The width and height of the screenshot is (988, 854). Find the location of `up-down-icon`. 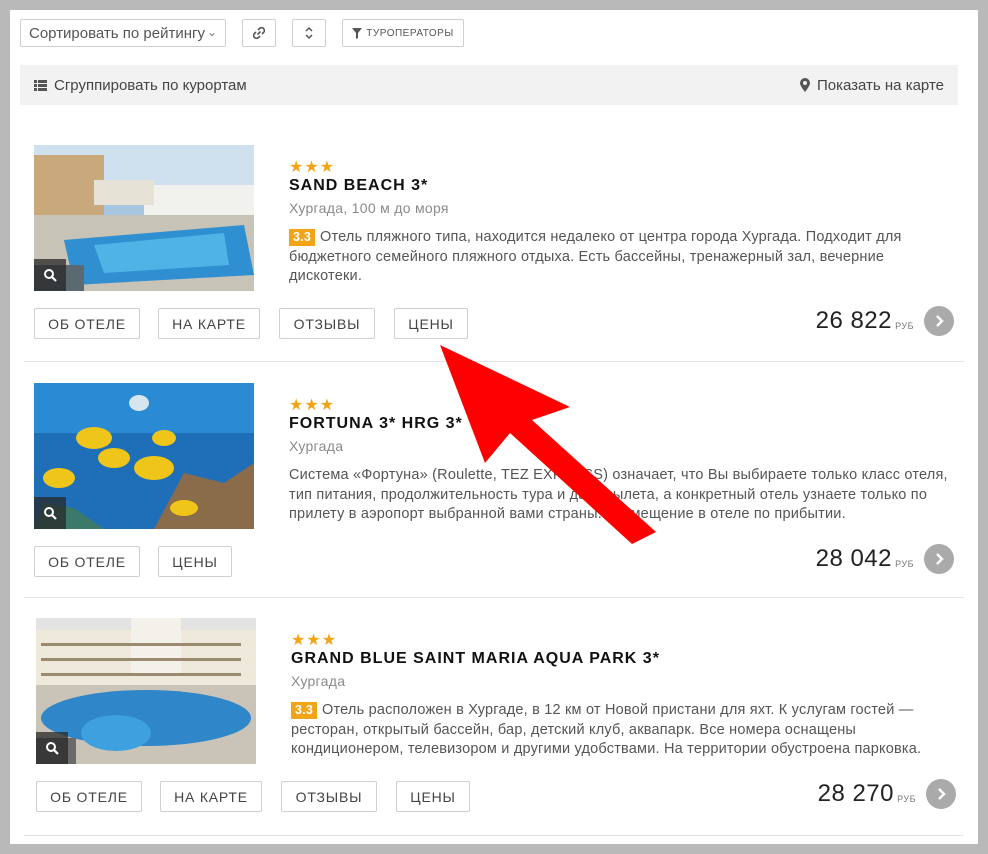

up-down-icon is located at coordinates (309, 33).